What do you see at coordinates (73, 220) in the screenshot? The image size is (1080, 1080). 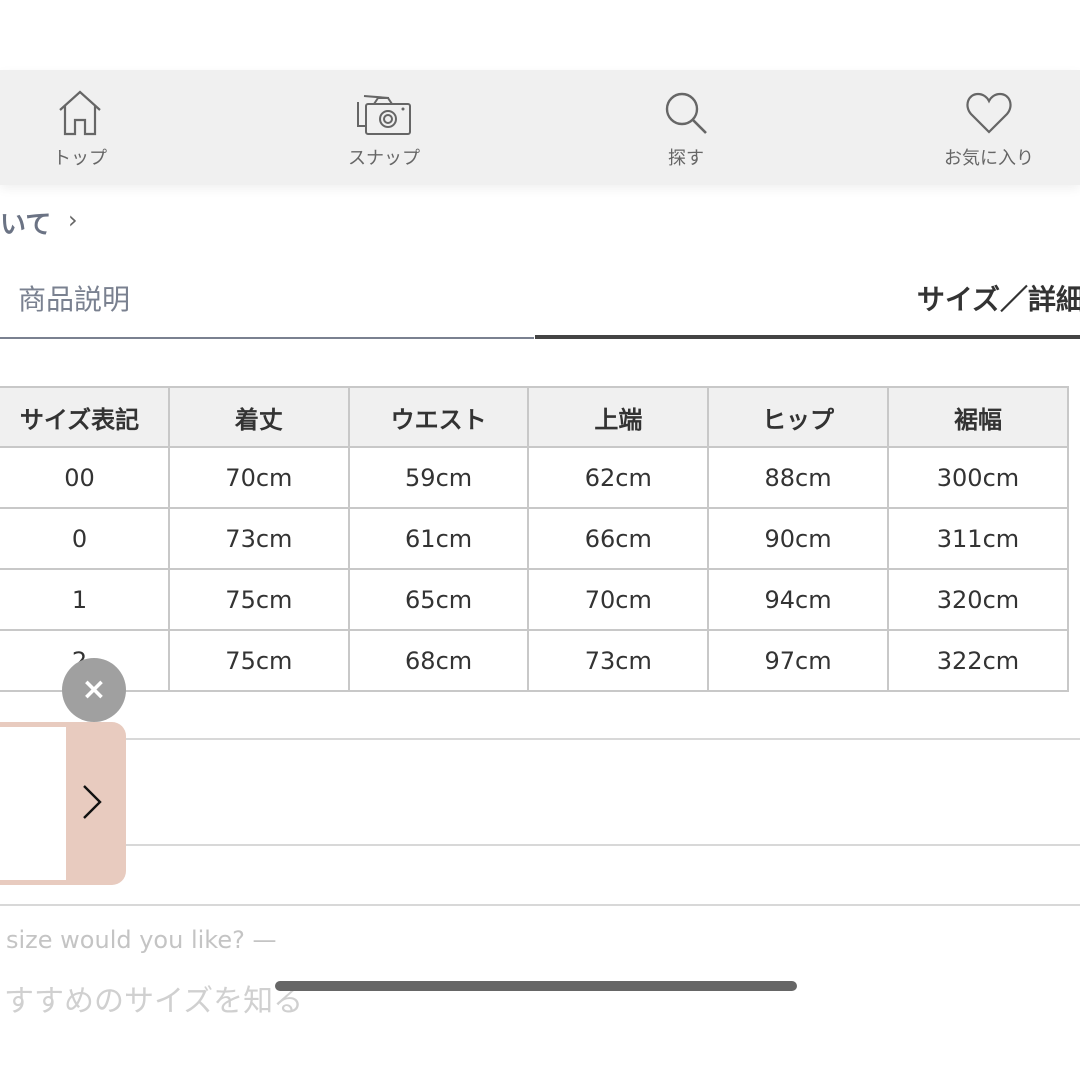 I see `chevron-right-icon: ›` at bounding box center [73, 220].